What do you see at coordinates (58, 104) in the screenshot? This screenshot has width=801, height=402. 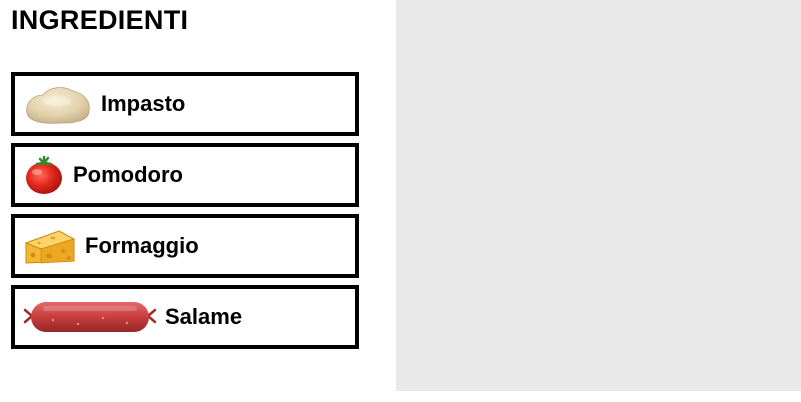 I see `dough-icon` at bounding box center [58, 104].